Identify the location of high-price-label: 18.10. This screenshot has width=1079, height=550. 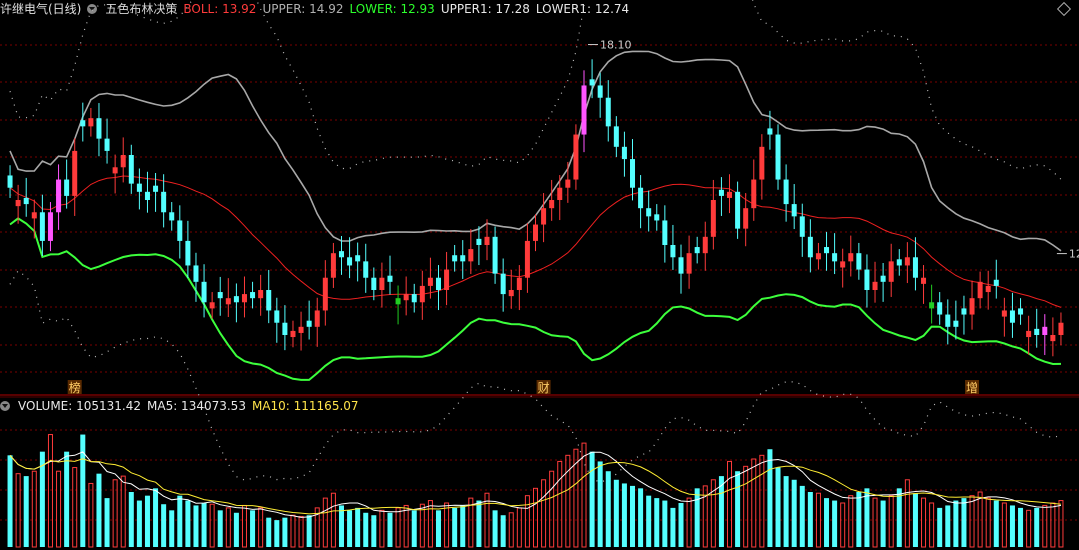
(616, 45).